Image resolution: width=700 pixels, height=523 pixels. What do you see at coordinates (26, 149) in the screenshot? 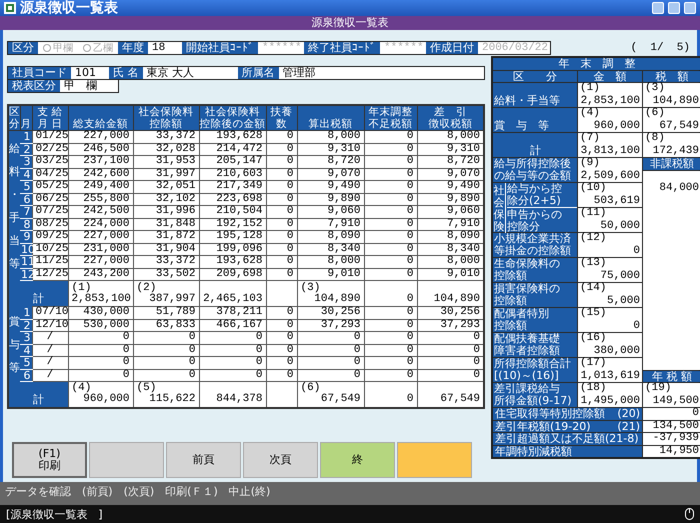
I see `row-number: 2` at bounding box center [26, 149].